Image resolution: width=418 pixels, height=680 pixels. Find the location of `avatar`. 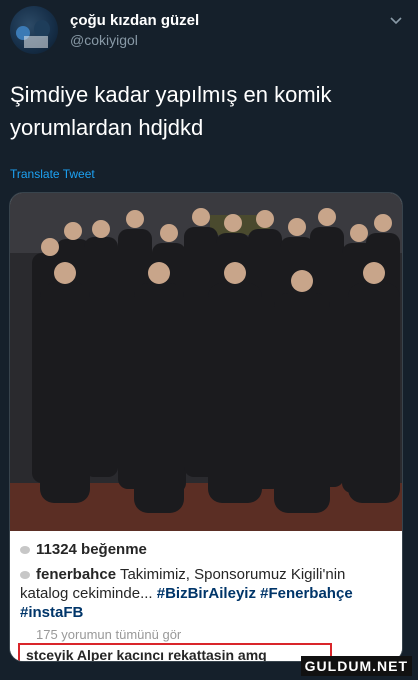

avatar is located at coordinates (34, 30).